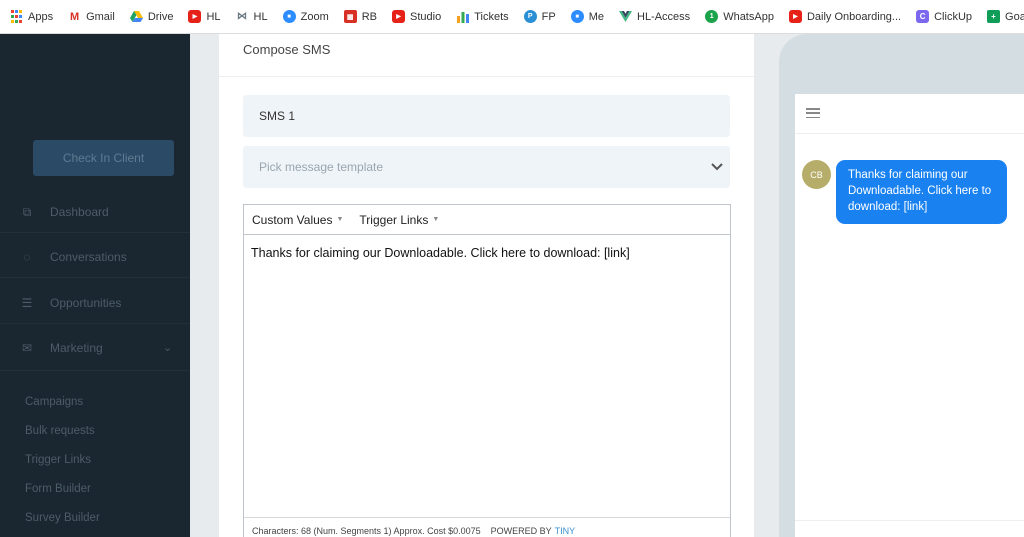  I want to click on sidebar-item-dashboard: ⧉ Dashboard, so click(64, 212).